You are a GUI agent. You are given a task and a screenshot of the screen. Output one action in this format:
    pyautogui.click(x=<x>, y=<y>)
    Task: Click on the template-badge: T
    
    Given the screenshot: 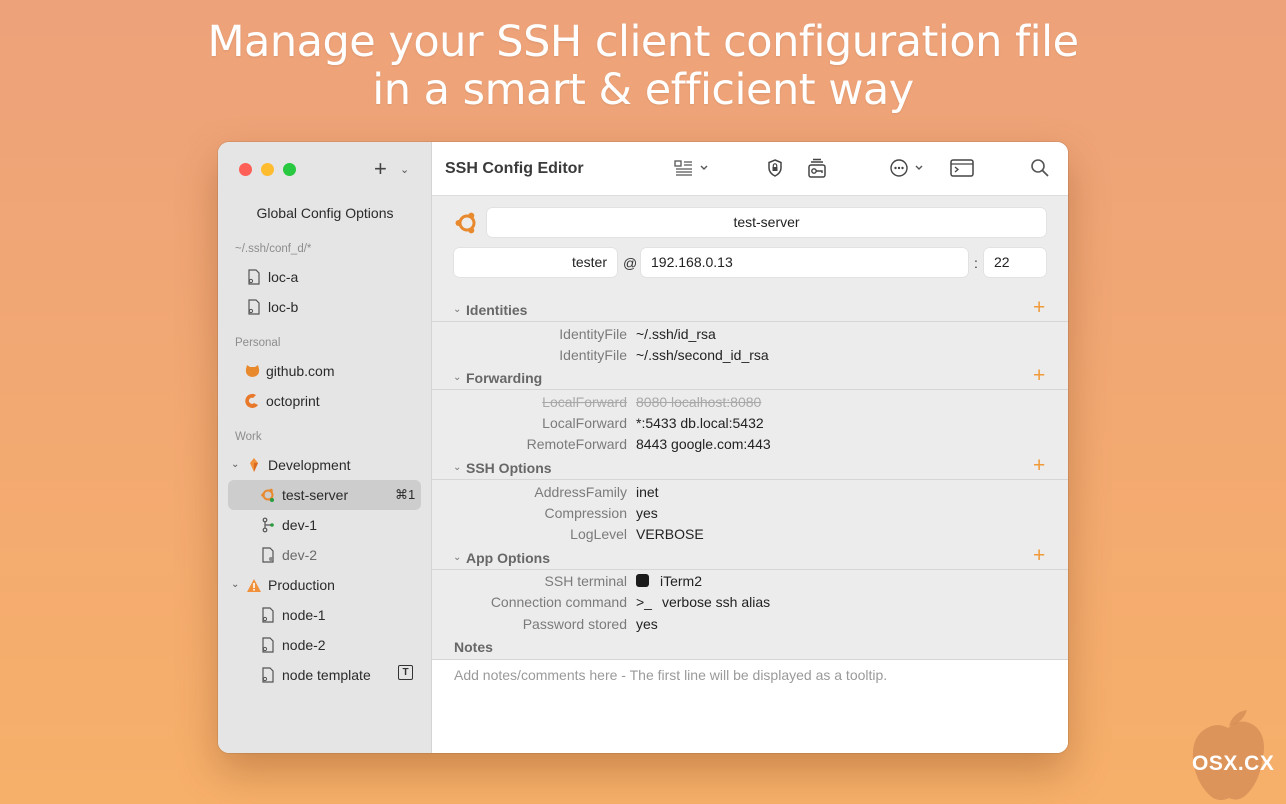 What is the action you would take?
    pyautogui.click(x=405, y=672)
    